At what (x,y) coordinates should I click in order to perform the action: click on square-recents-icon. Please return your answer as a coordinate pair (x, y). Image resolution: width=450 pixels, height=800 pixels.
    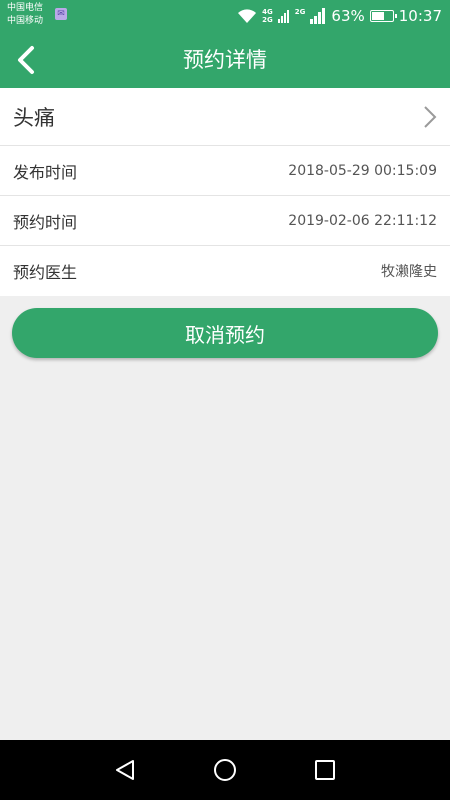
    Looking at the image, I should click on (325, 770).